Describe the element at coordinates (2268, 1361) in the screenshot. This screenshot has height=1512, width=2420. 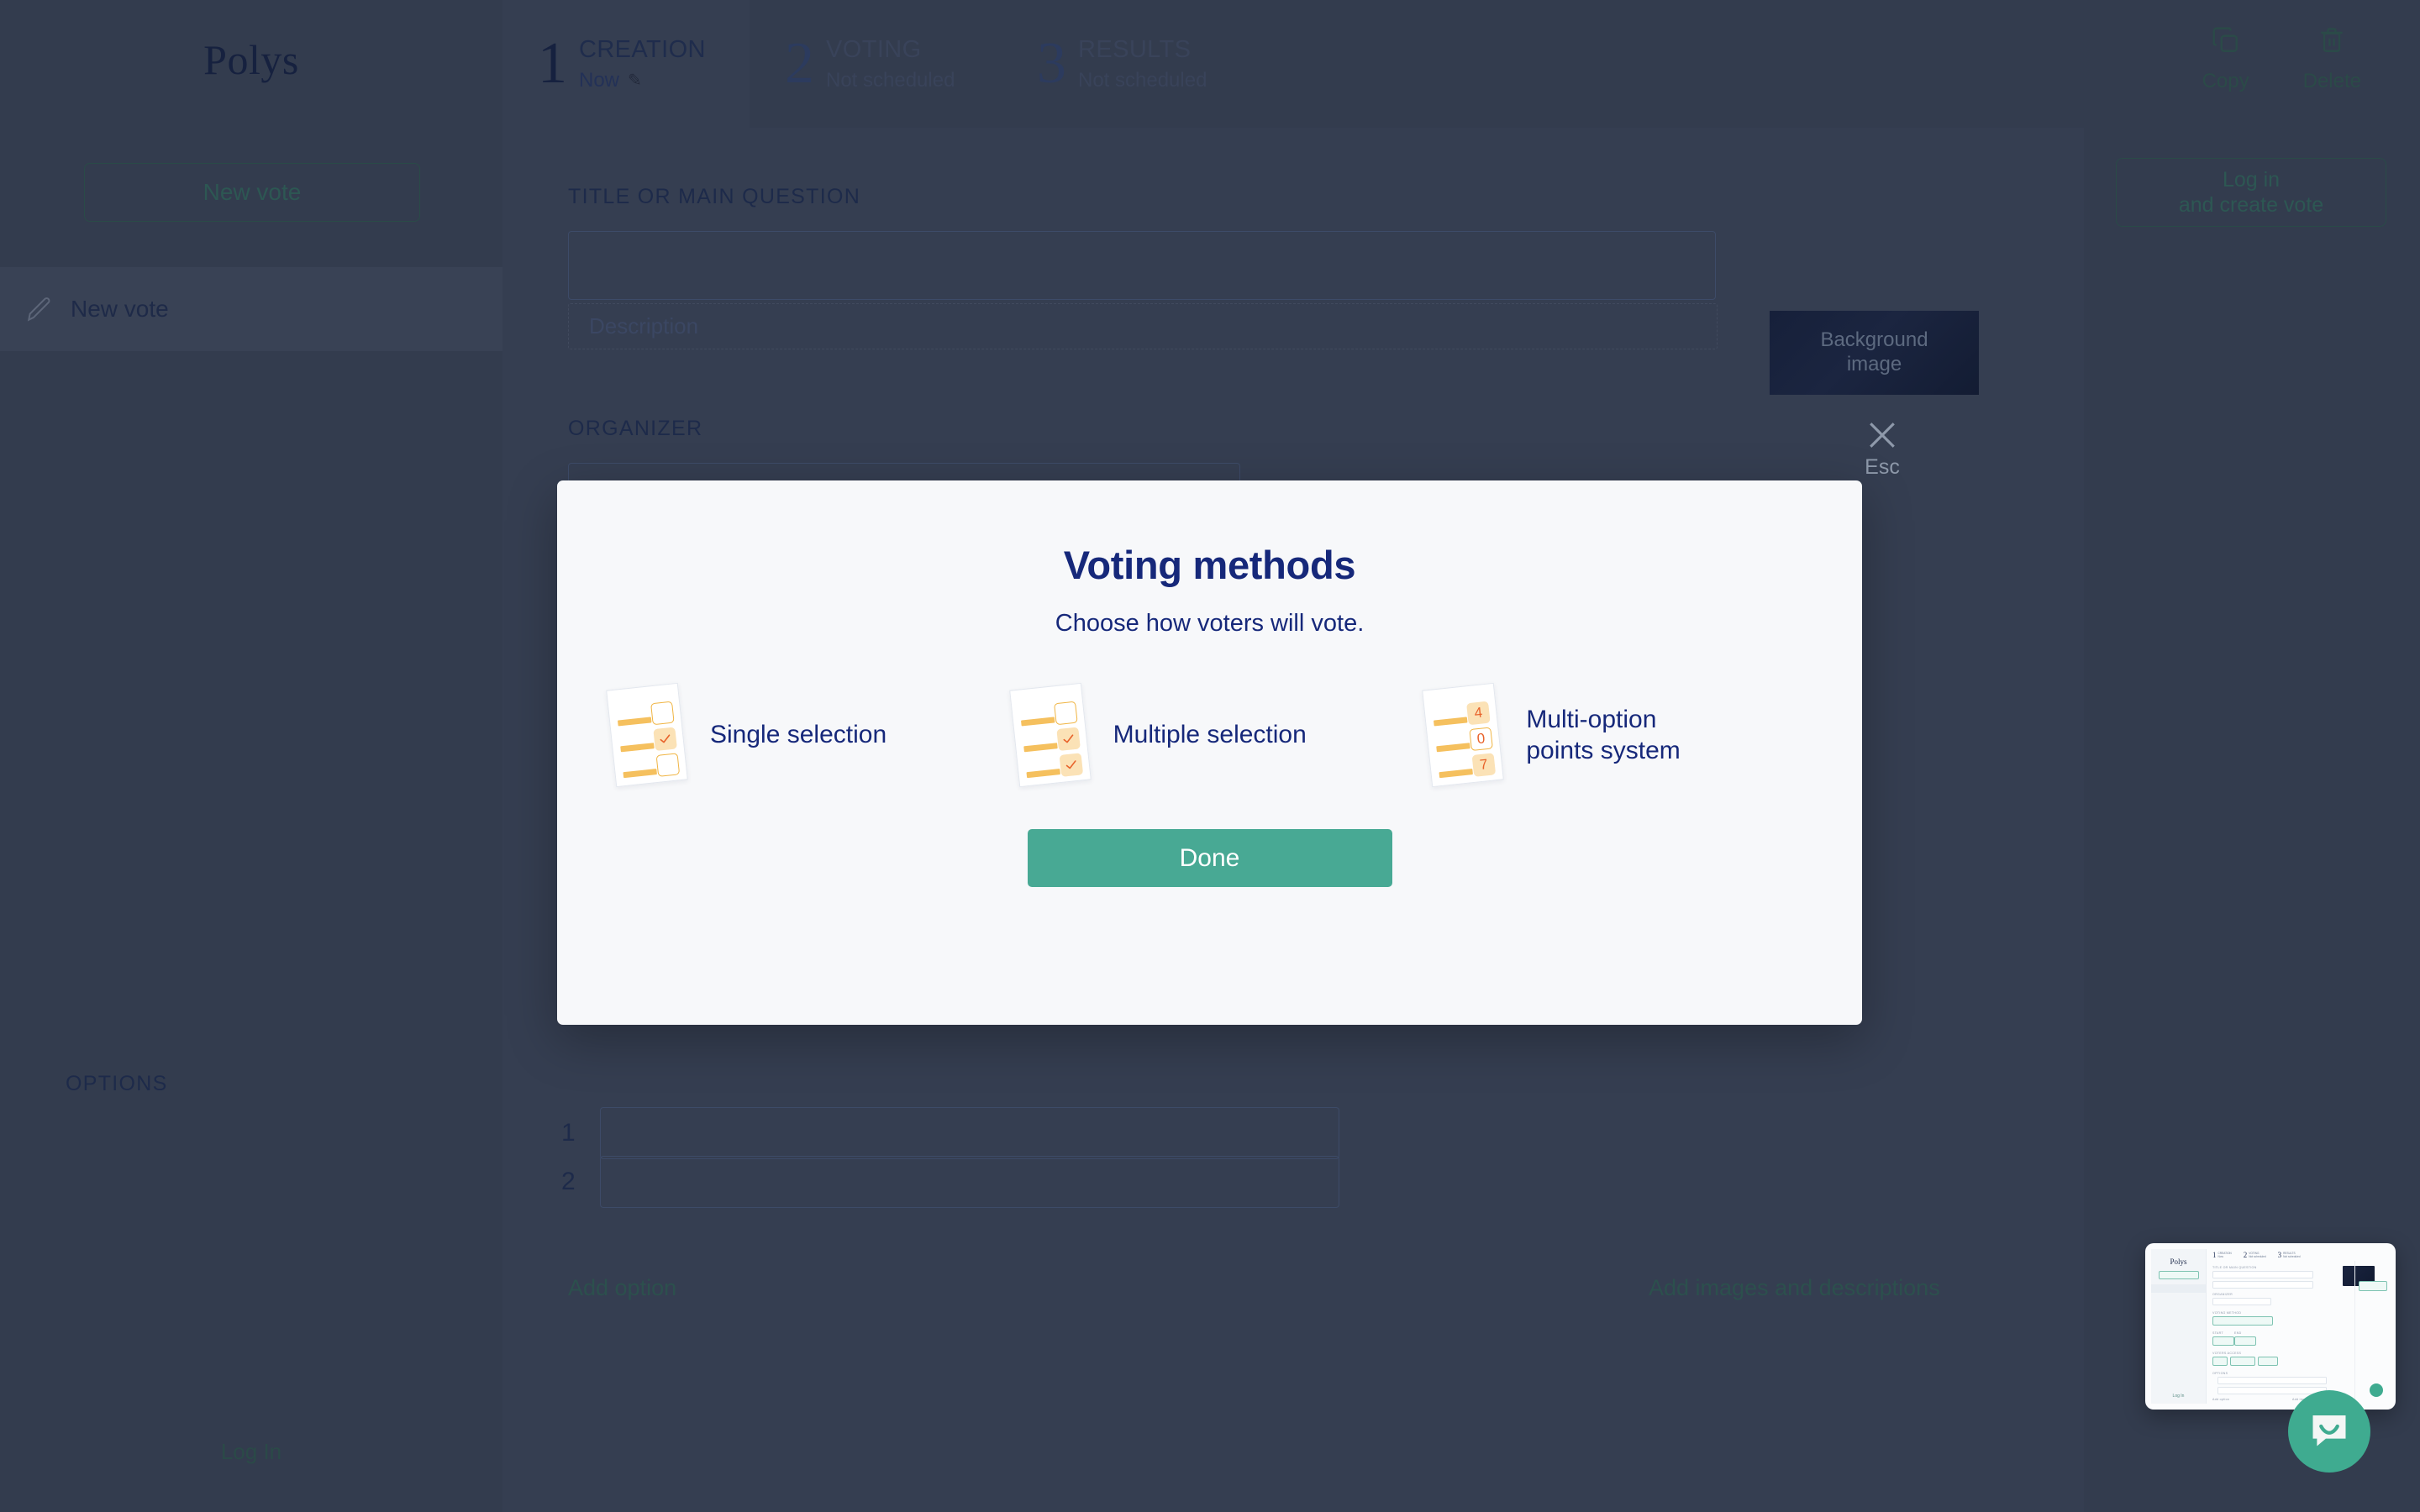
I see `thumbnail-public-vote-chip` at that location.